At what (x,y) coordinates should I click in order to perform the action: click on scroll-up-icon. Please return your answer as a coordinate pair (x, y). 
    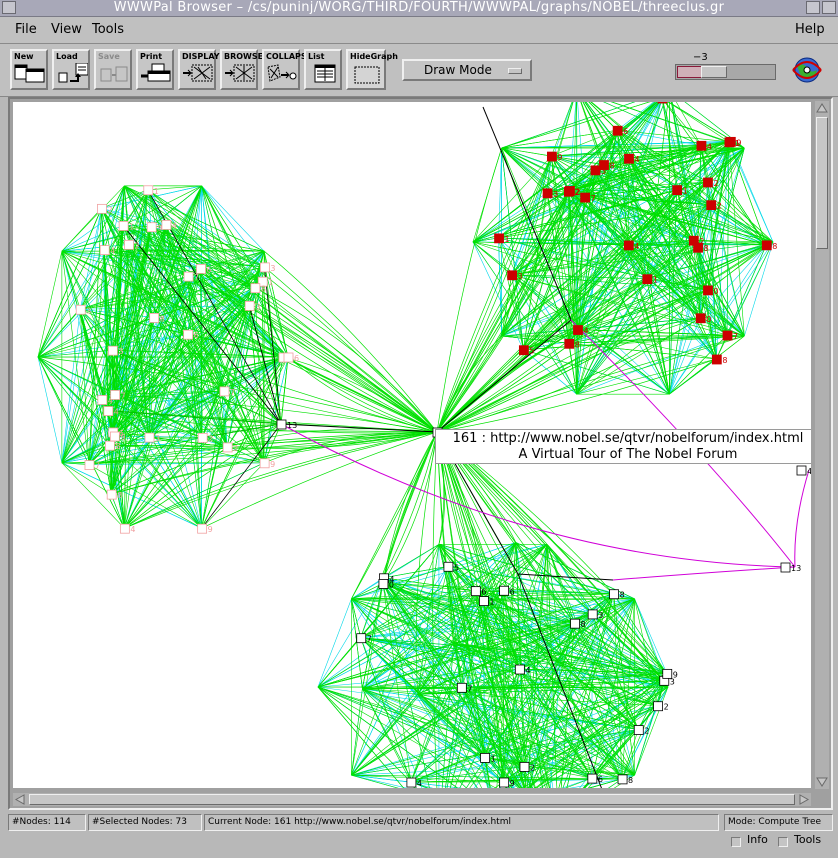
    Looking at the image, I should click on (822, 108).